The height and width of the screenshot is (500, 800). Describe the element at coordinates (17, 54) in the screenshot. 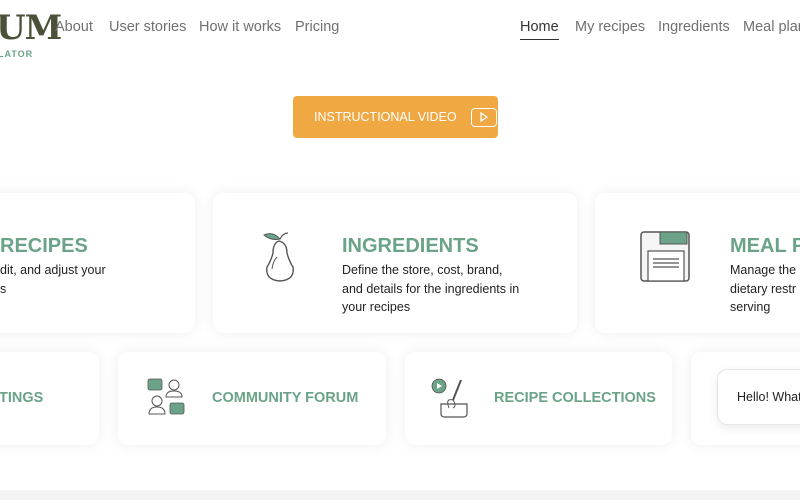

I see `logo-subtitle: LATOR` at that location.